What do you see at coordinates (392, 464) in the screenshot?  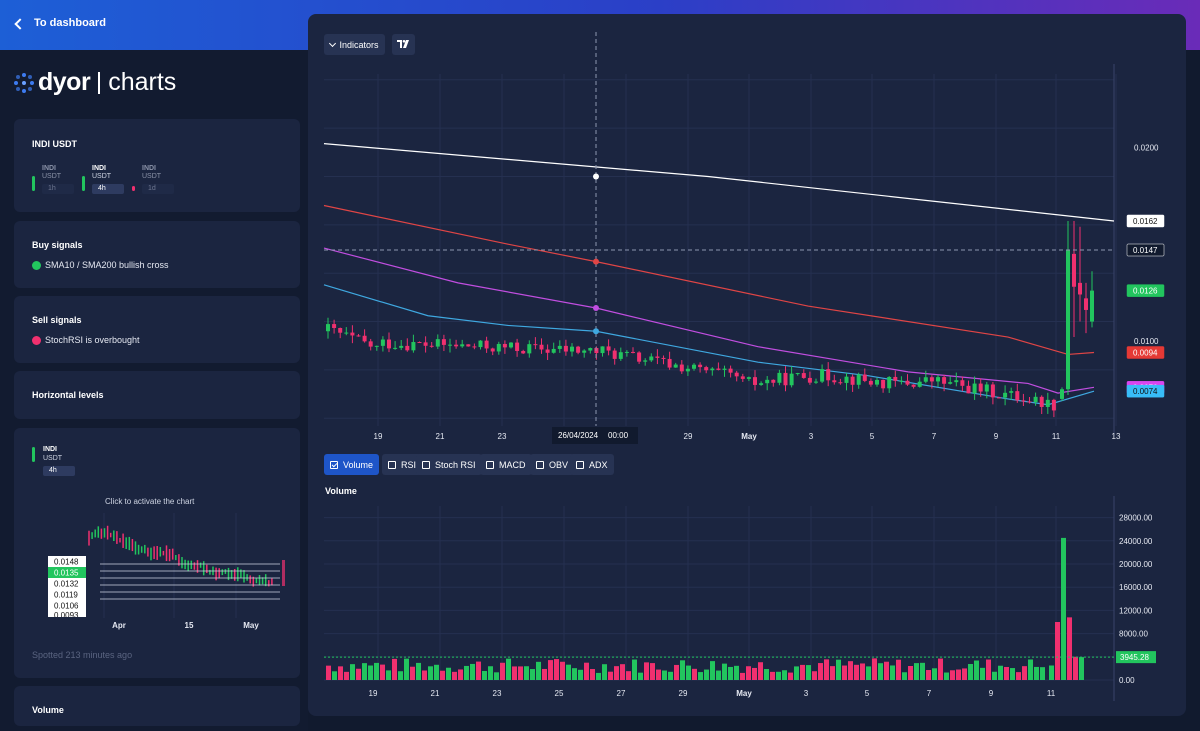 I see `checkbox-icon` at bounding box center [392, 464].